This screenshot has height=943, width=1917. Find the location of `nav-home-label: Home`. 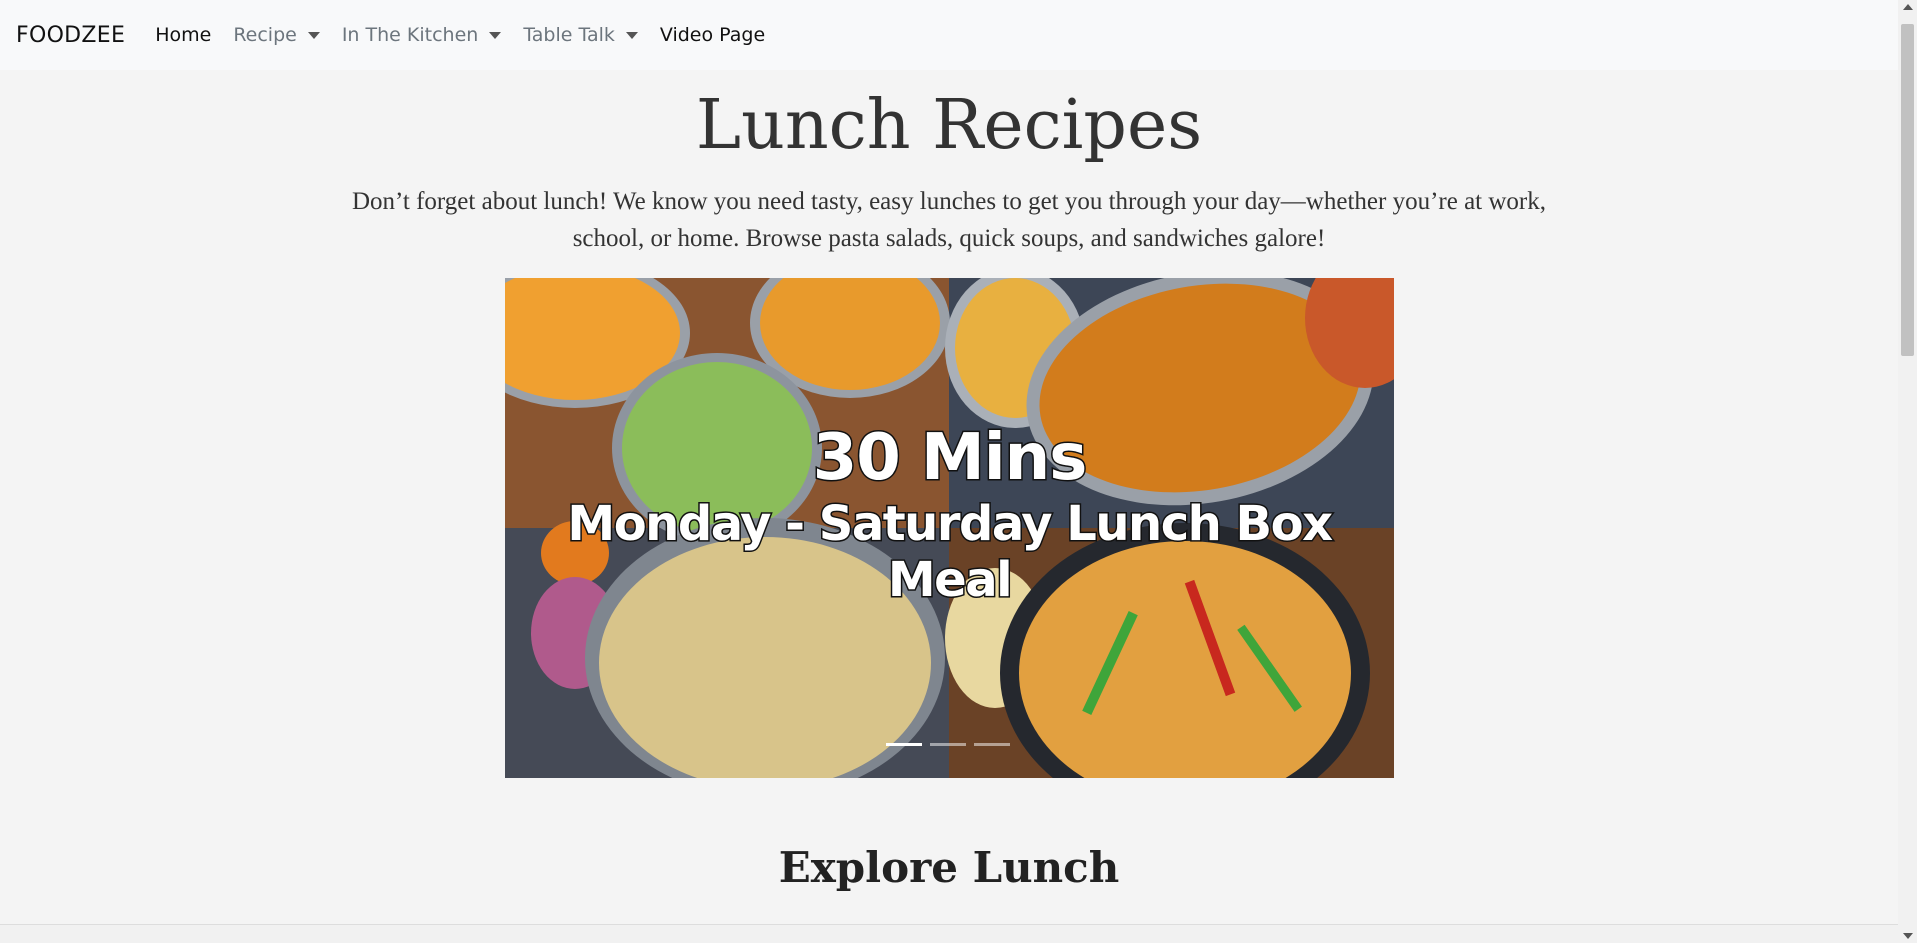

nav-home-label: Home is located at coordinates (183, 35).